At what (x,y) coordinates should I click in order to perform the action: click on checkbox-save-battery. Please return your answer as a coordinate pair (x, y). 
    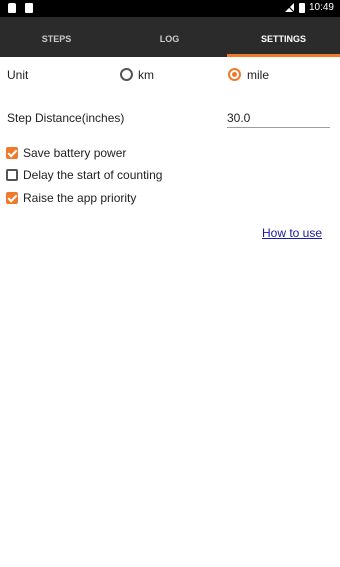
    Looking at the image, I should click on (12, 153).